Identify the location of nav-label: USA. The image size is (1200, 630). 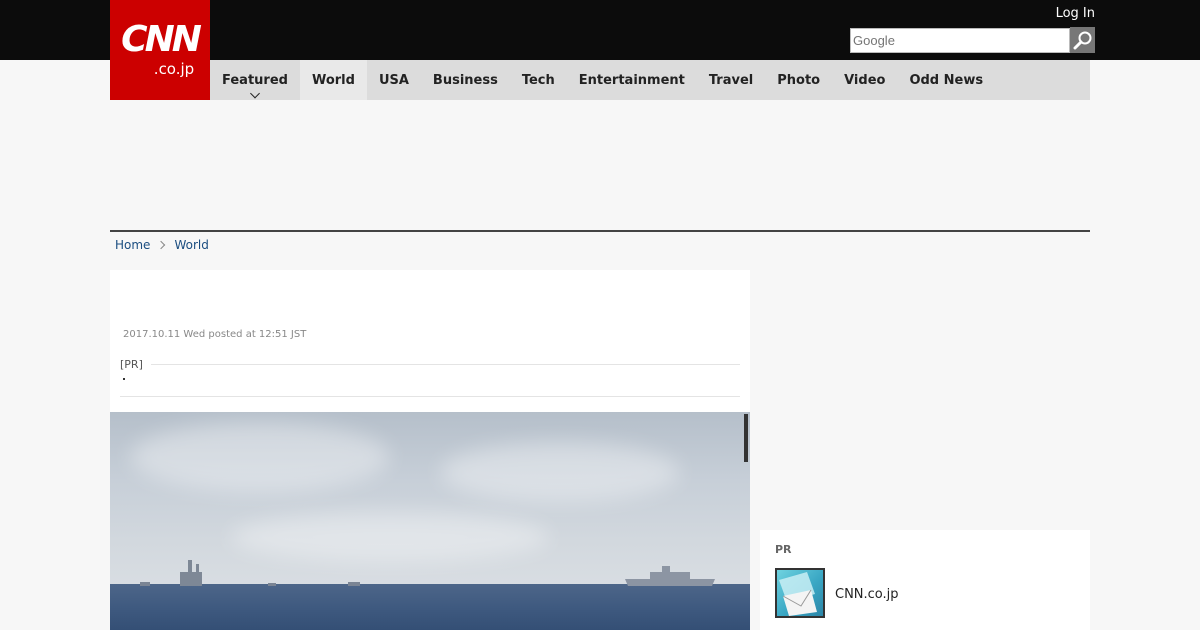
(393, 80).